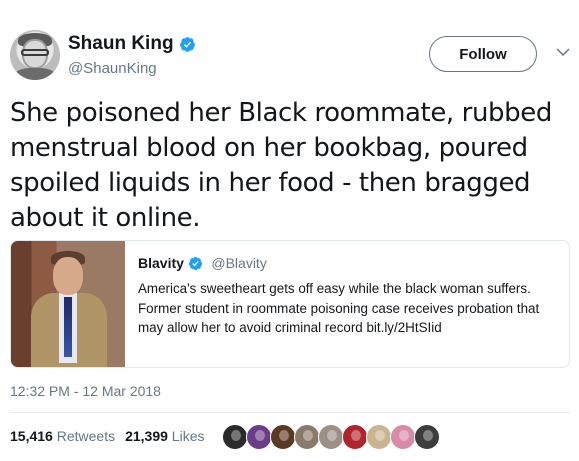 The image size is (579, 461). Describe the element at coordinates (85, 391) in the screenshot. I see `tweet-timestamp: 12:32 PM - 12 Mar 2018` at that location.